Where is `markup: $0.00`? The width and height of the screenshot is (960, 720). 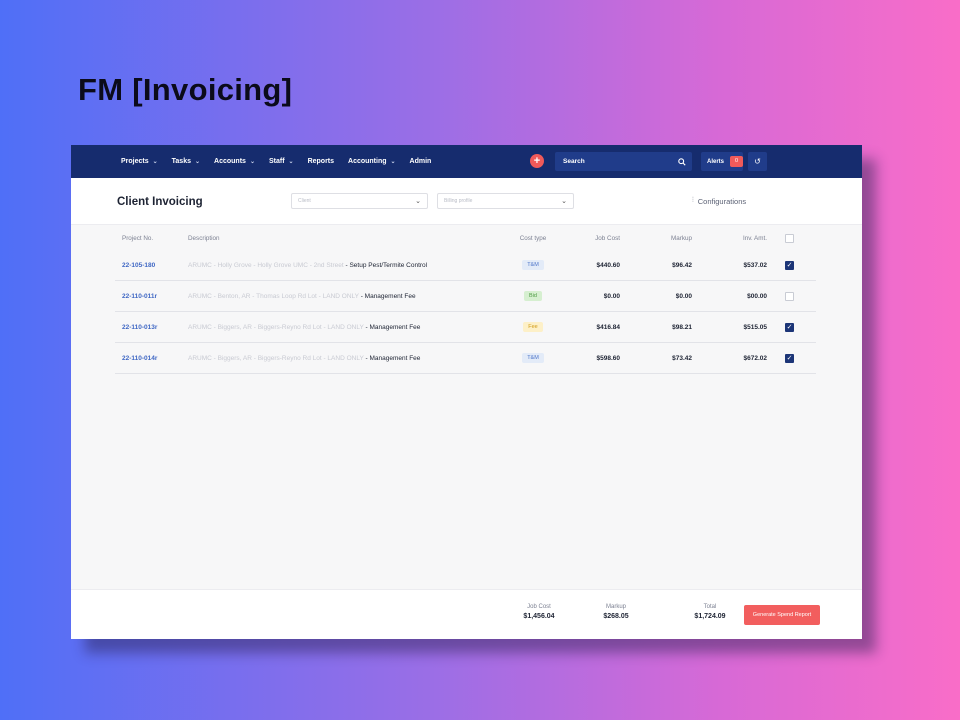
markup: $0.00 is located at coordinates (683, 296).